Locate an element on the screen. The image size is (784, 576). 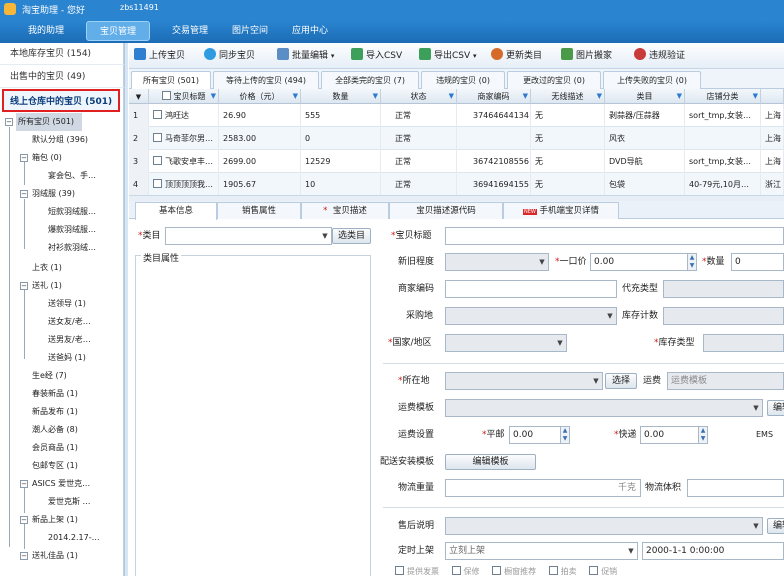
grid-header-location is located at coordinates (772, 96).